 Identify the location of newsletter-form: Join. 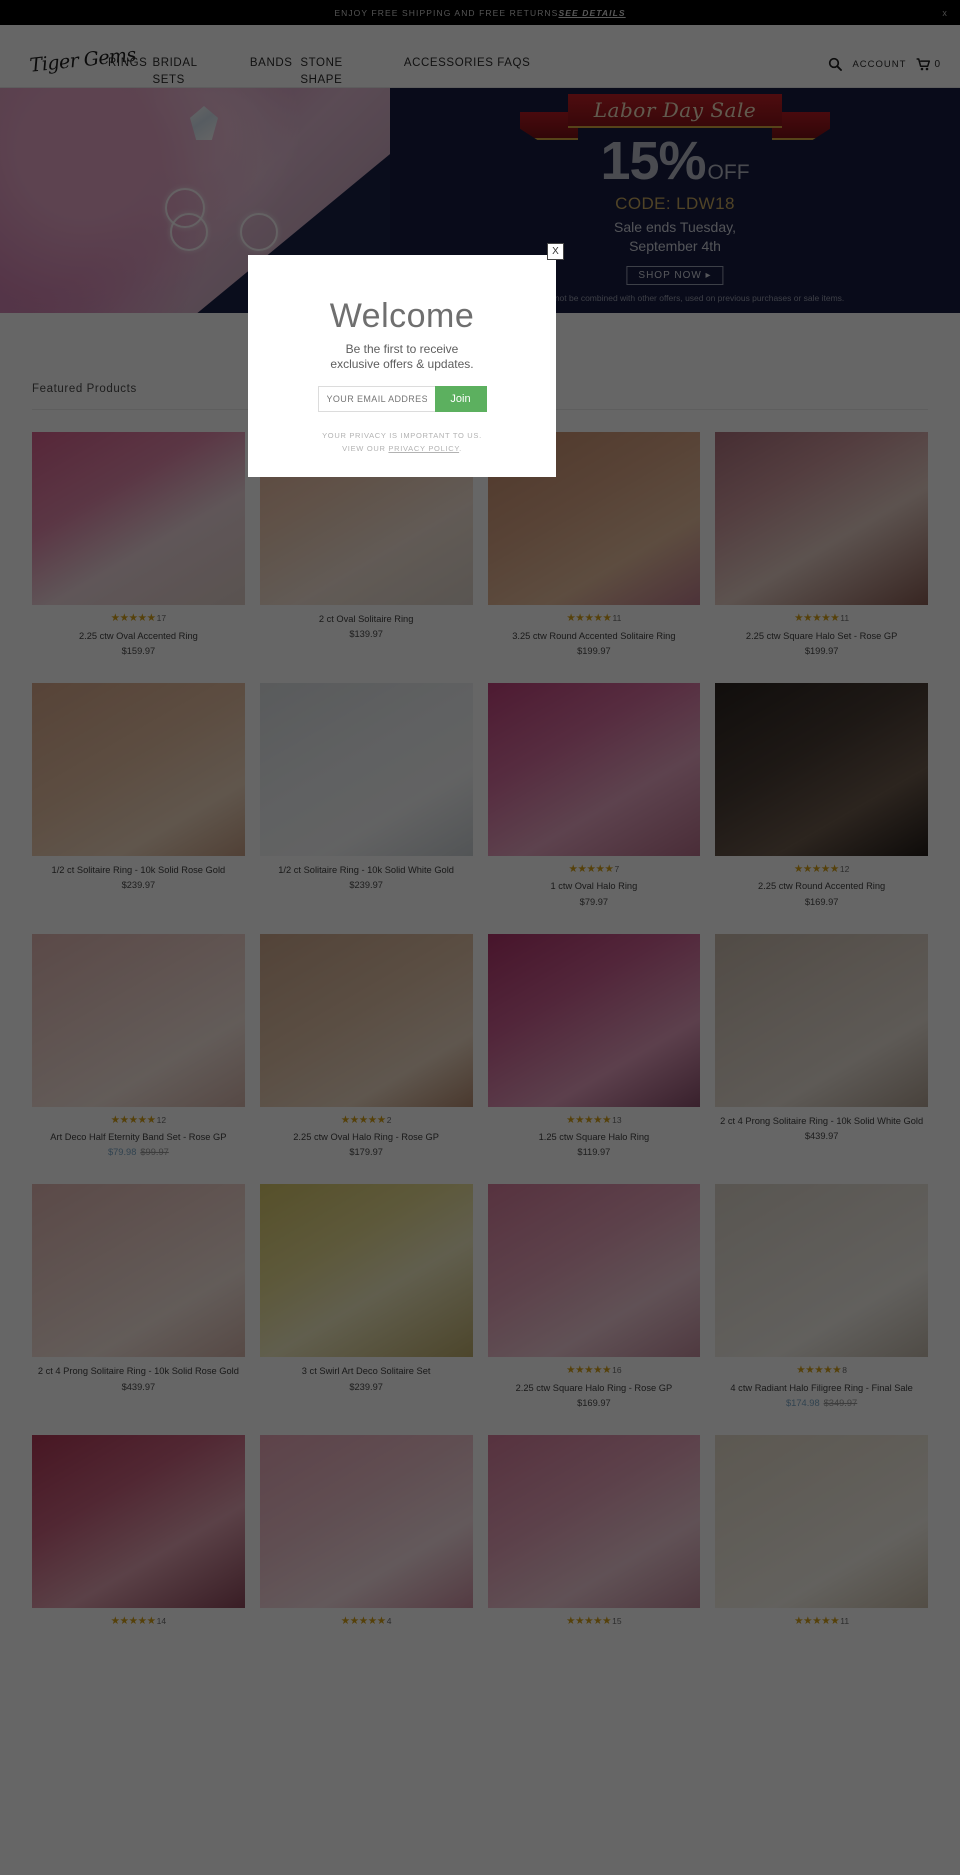
(402, 399).